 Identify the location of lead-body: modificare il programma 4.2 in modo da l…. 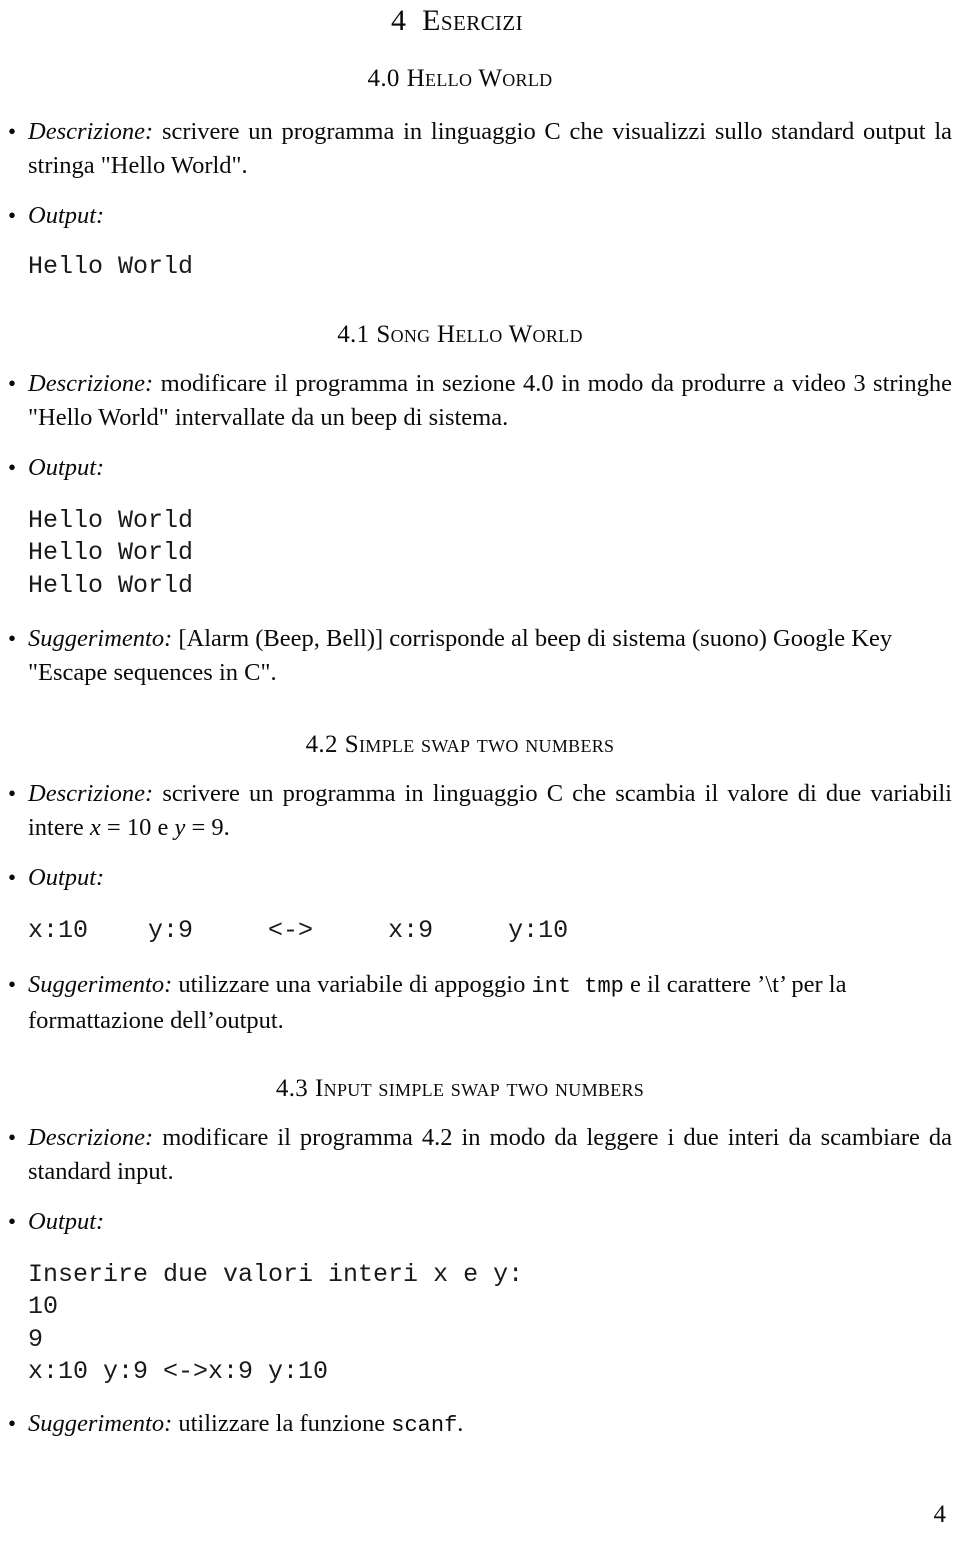
(490, 1154).